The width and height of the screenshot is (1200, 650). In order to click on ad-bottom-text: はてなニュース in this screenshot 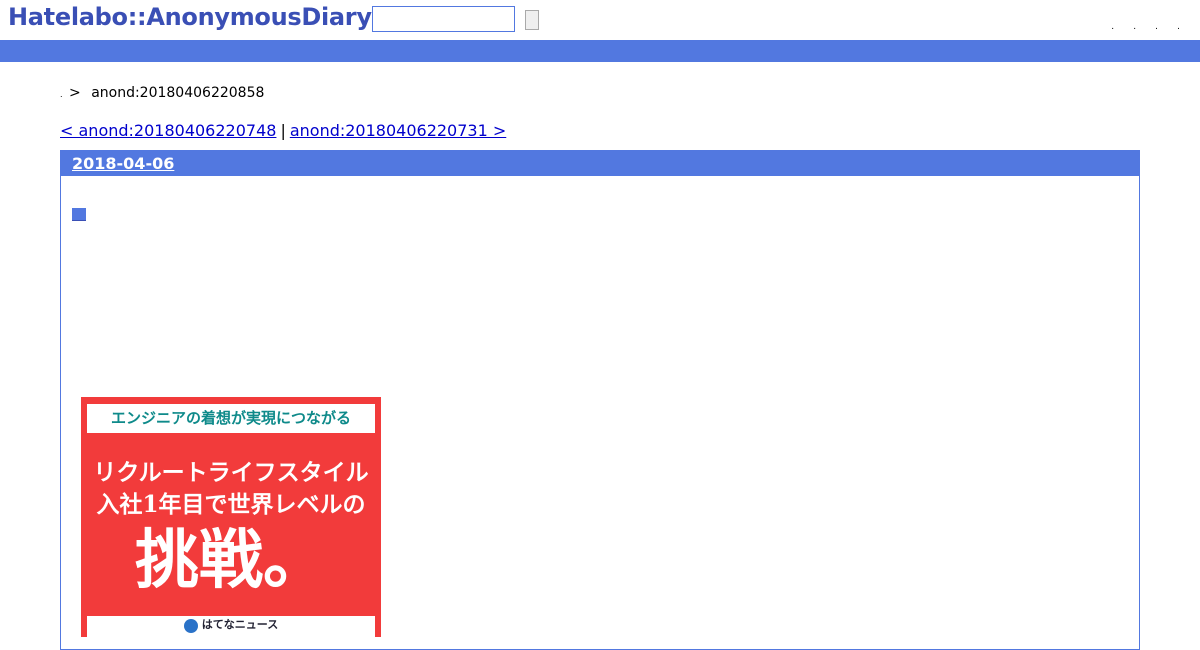, I will do `click(240, 624)`.